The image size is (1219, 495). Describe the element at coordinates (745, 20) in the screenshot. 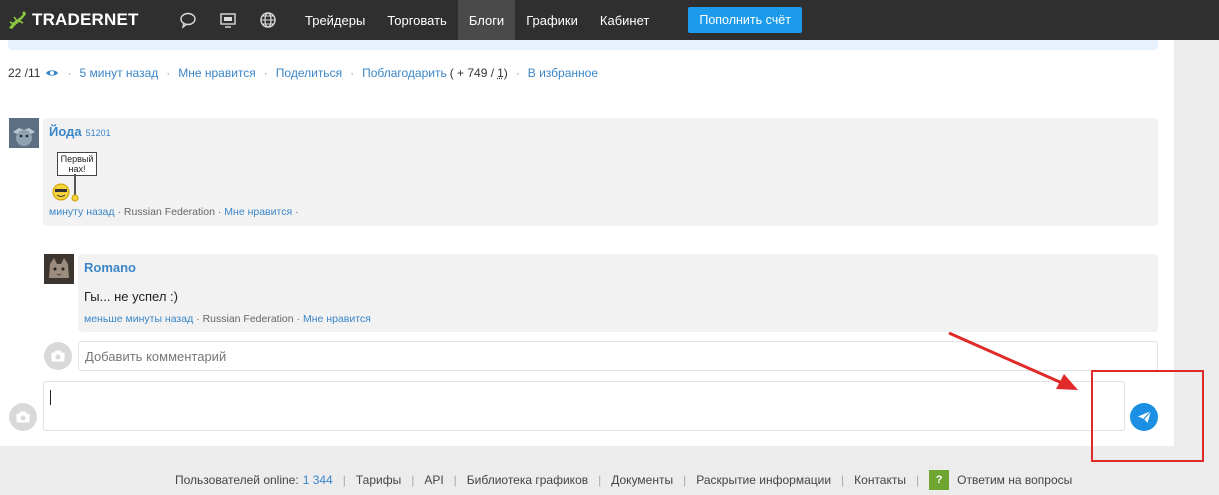

I see `topup-account-button: Пополнить счёт` at that location.